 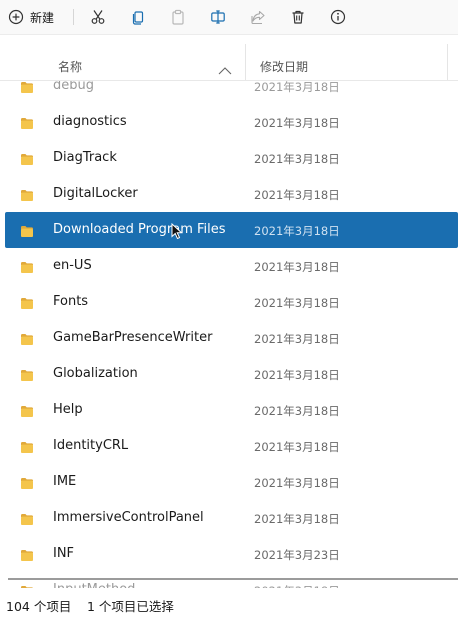 What do you see at coordinates (229, 410) in the screenshot?
I see `file-row: Help 2021年3月18日` at bounding box center [229, 410].